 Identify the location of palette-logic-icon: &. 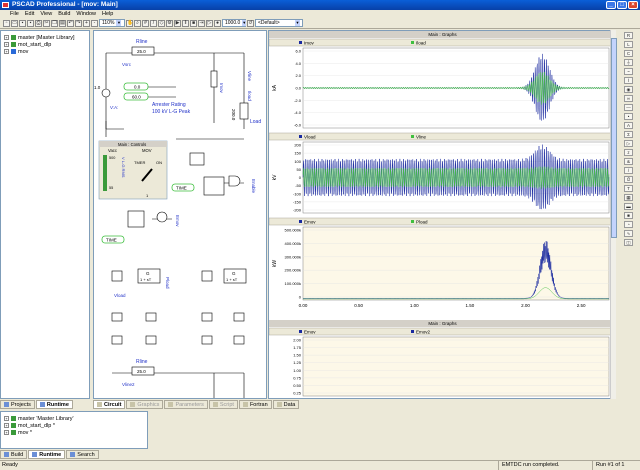
(628, 161).